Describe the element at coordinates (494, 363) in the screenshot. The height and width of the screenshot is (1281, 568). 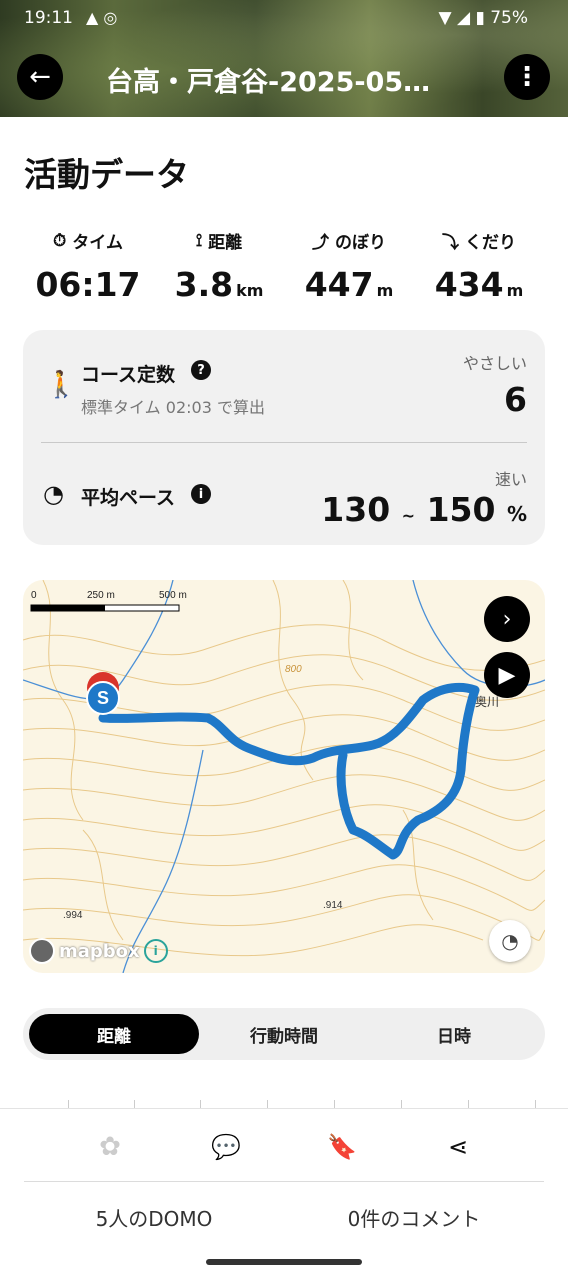
I see `course-difficulty-tag: やさしい` at that location.